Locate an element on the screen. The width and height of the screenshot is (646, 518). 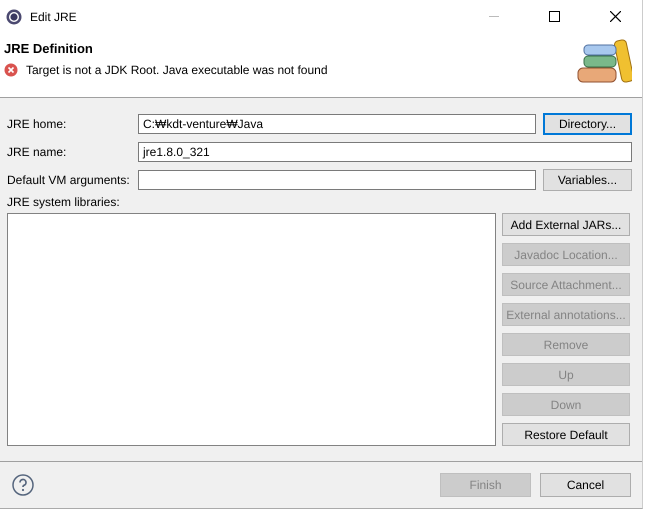
dialog-button: Restore Default is located at coordinates (566, 434).